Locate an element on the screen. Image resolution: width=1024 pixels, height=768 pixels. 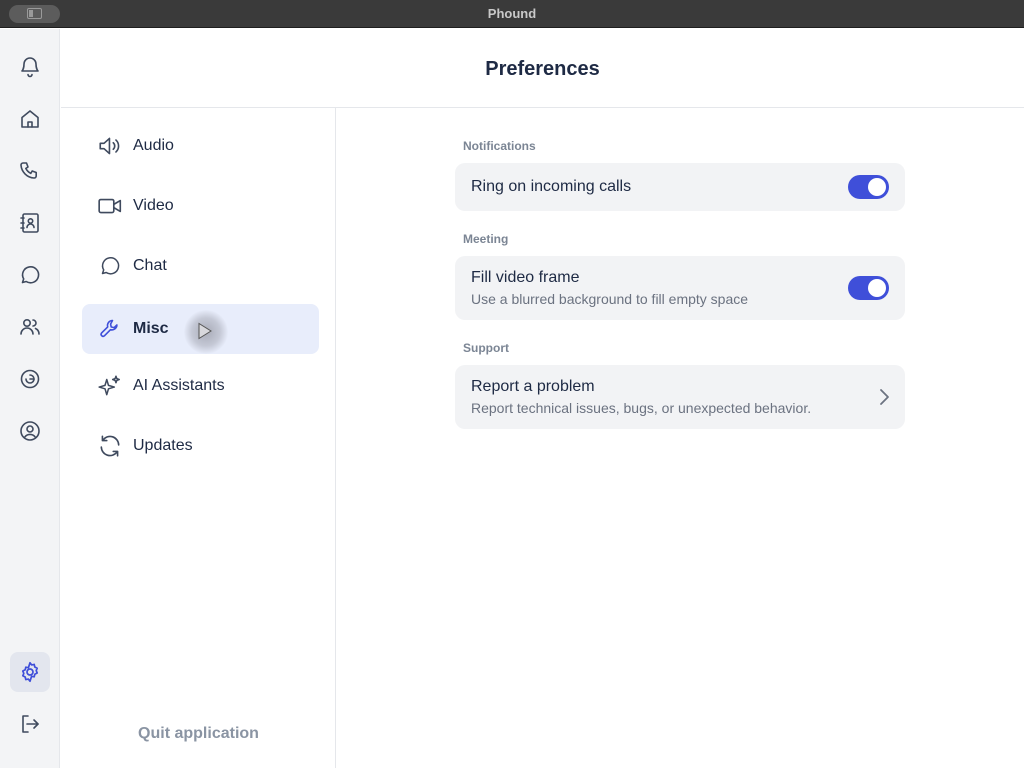
wrench-icon is located at coordinates (110, 329).